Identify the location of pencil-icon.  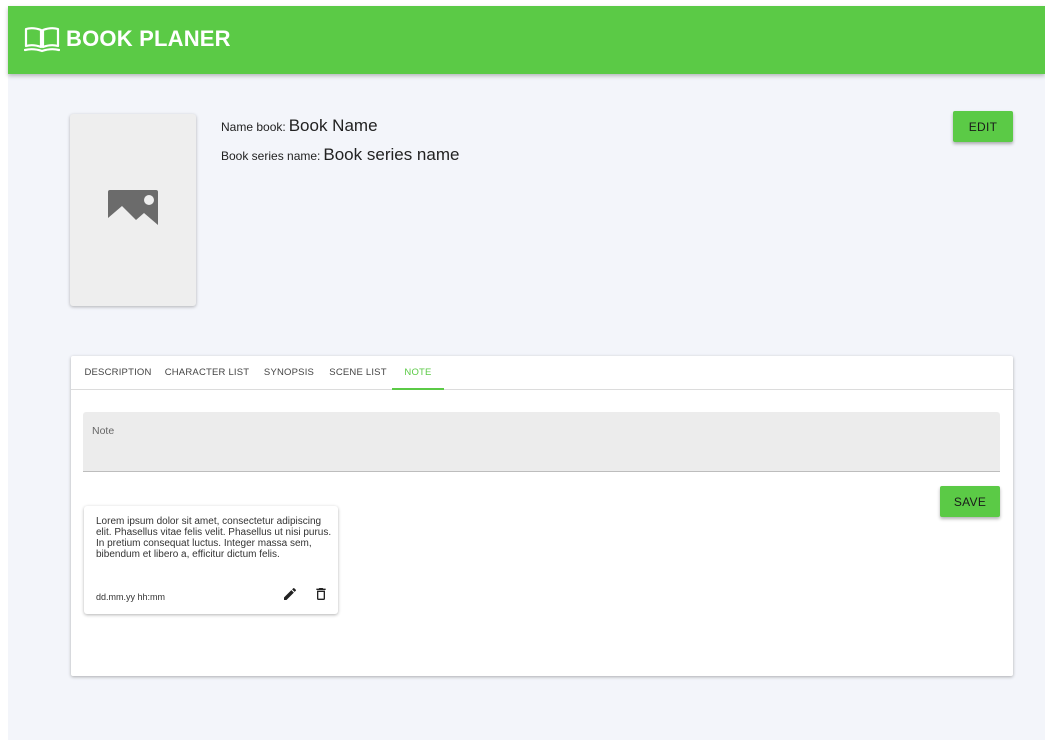
(290, 594).